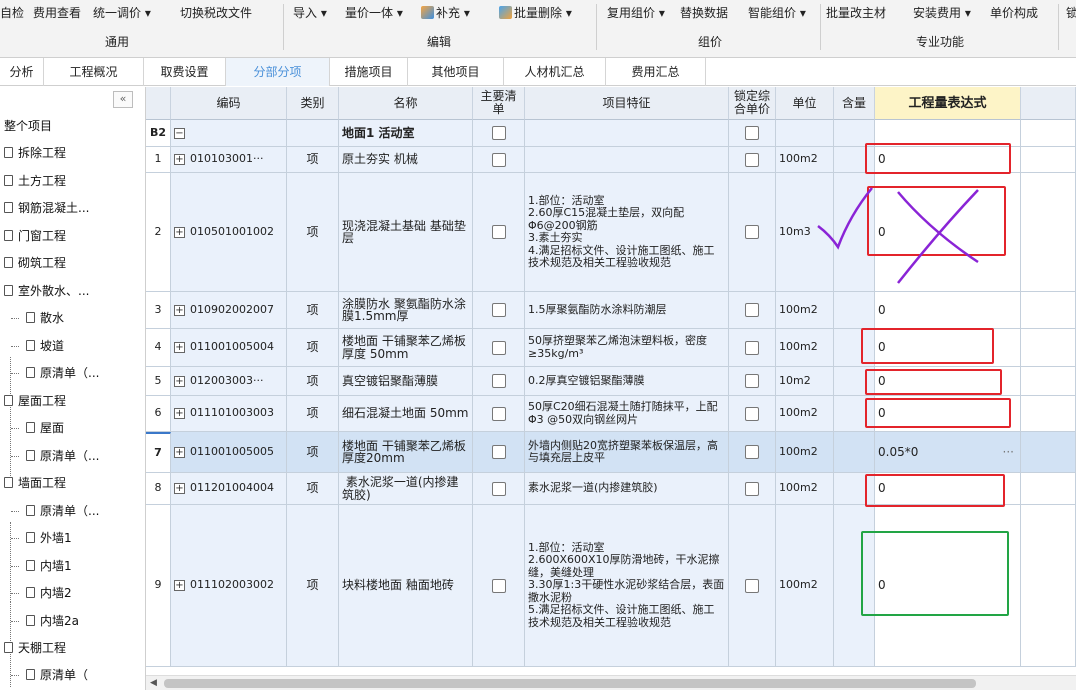  What do you see at coordinates (627, 489) in the screenshot?
I see `feature-cell: 素水泥浆一道(内掺建筑胶)` at bounding box center [627, 489].